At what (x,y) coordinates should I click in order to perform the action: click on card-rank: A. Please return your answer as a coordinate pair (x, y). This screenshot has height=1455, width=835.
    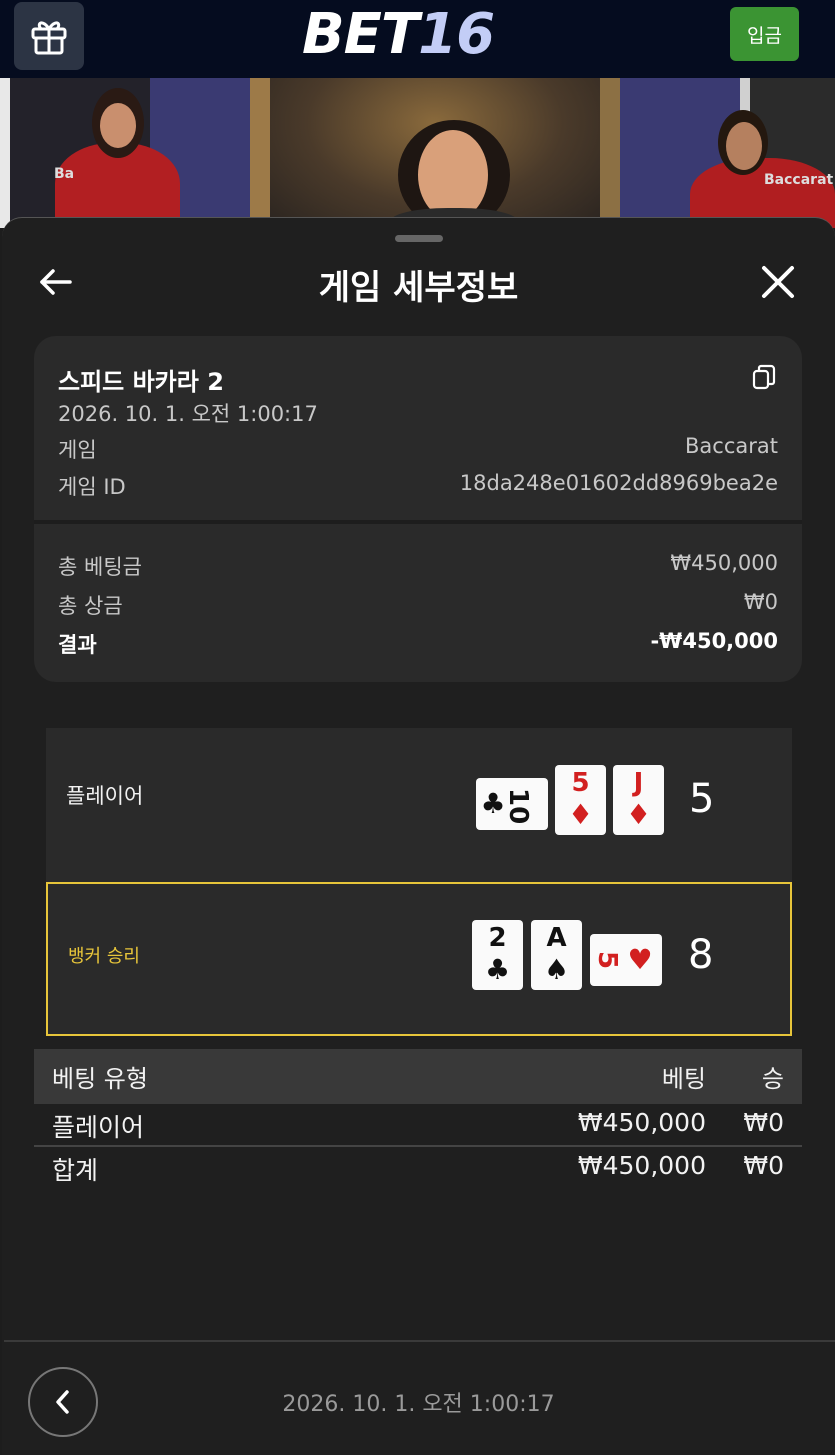
    Looking at the image, I should click on (556, 938).